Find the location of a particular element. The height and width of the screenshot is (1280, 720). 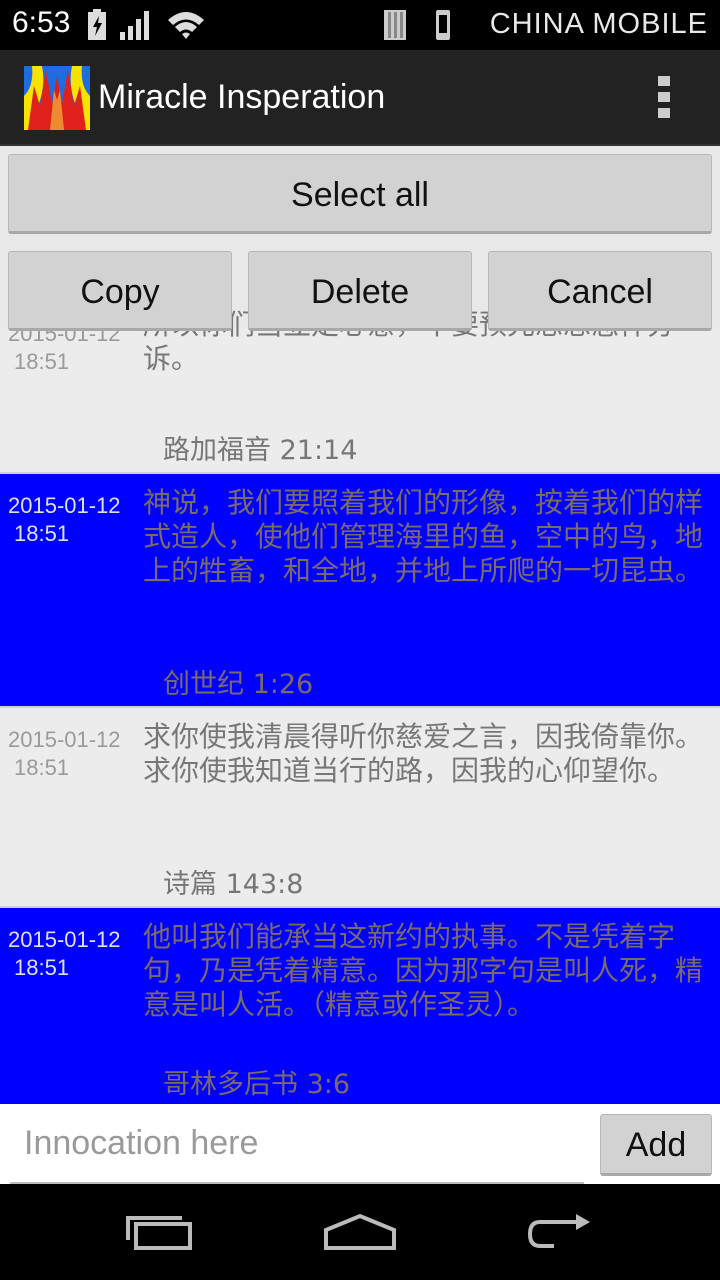

wifi-icon is located at coordinates (186, 25).